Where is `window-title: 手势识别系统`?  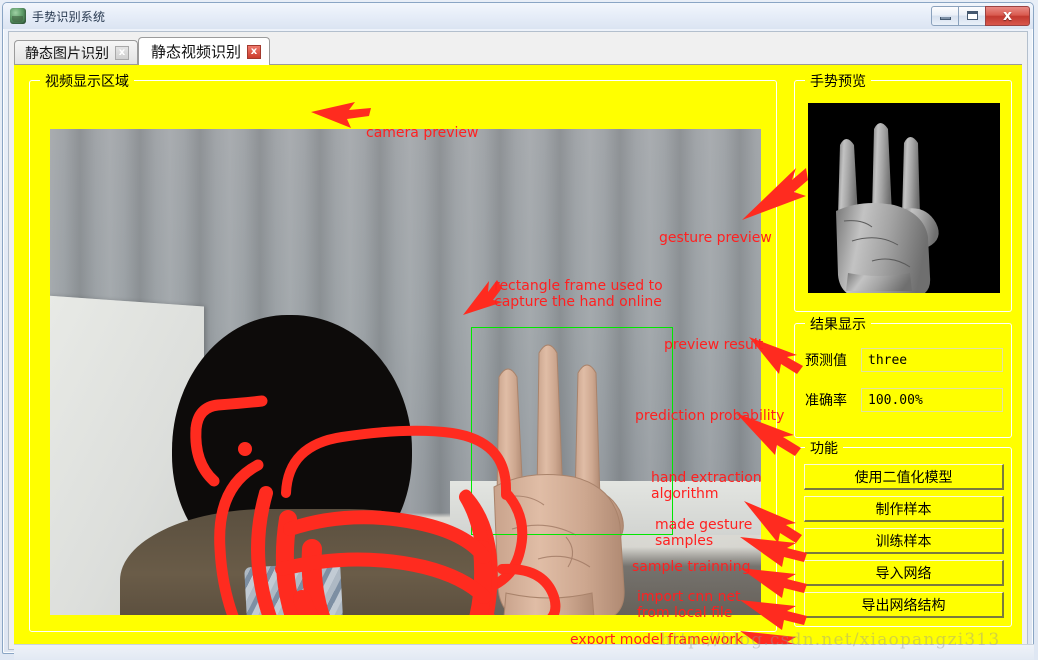 window-title: 手势识别系统 is located at coordinates (69, 16).